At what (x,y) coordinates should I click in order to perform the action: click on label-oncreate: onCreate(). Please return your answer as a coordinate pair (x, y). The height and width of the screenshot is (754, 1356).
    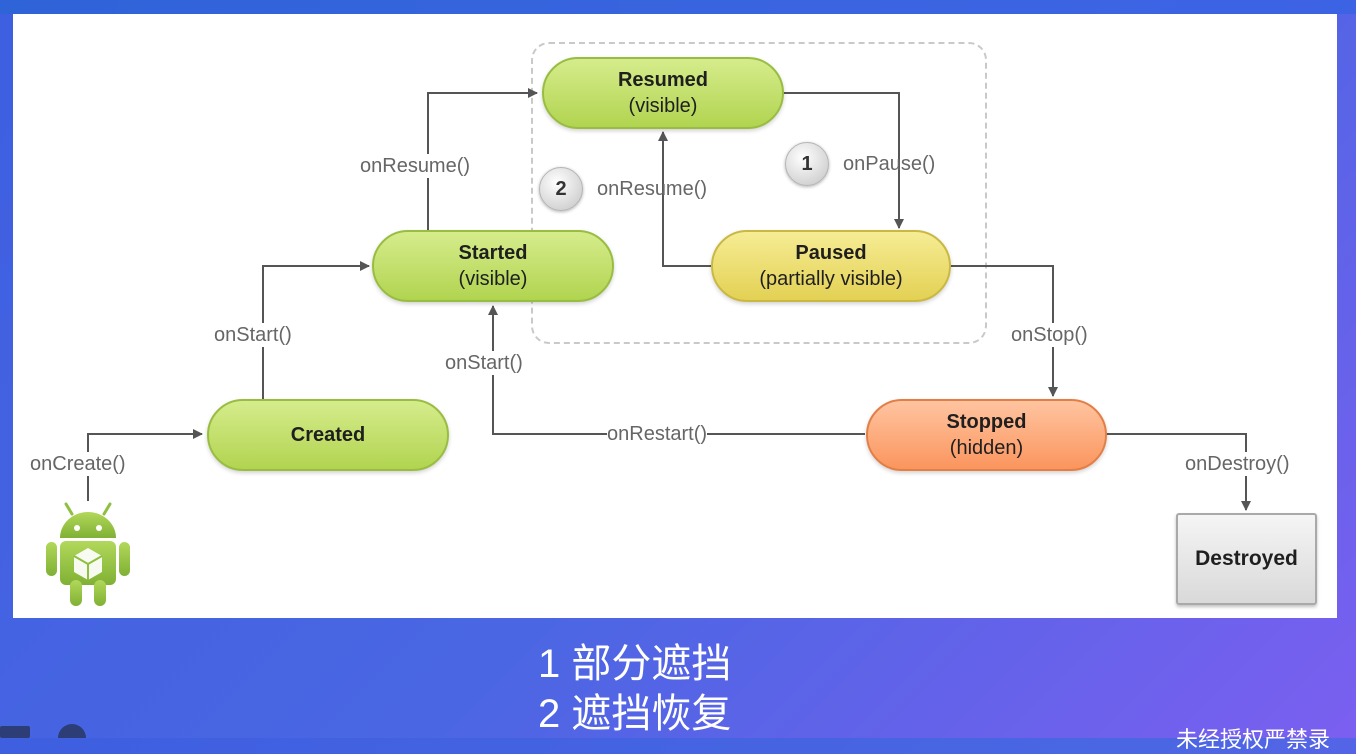
    Looking at the image, I should click on (78, 464).